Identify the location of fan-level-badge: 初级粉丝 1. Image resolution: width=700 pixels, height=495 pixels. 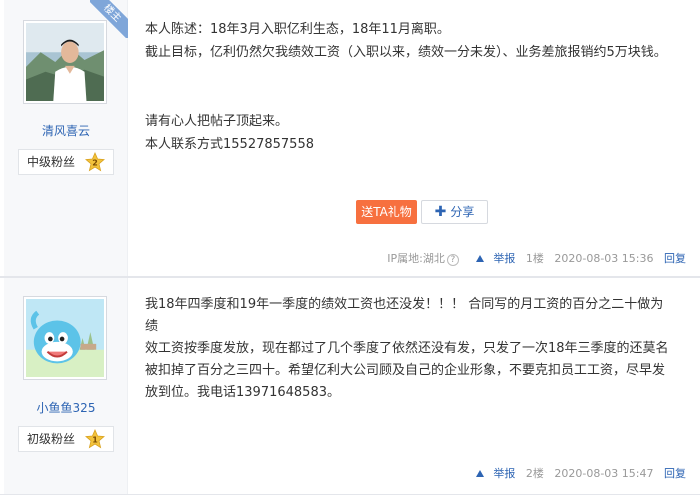
(66, 439).